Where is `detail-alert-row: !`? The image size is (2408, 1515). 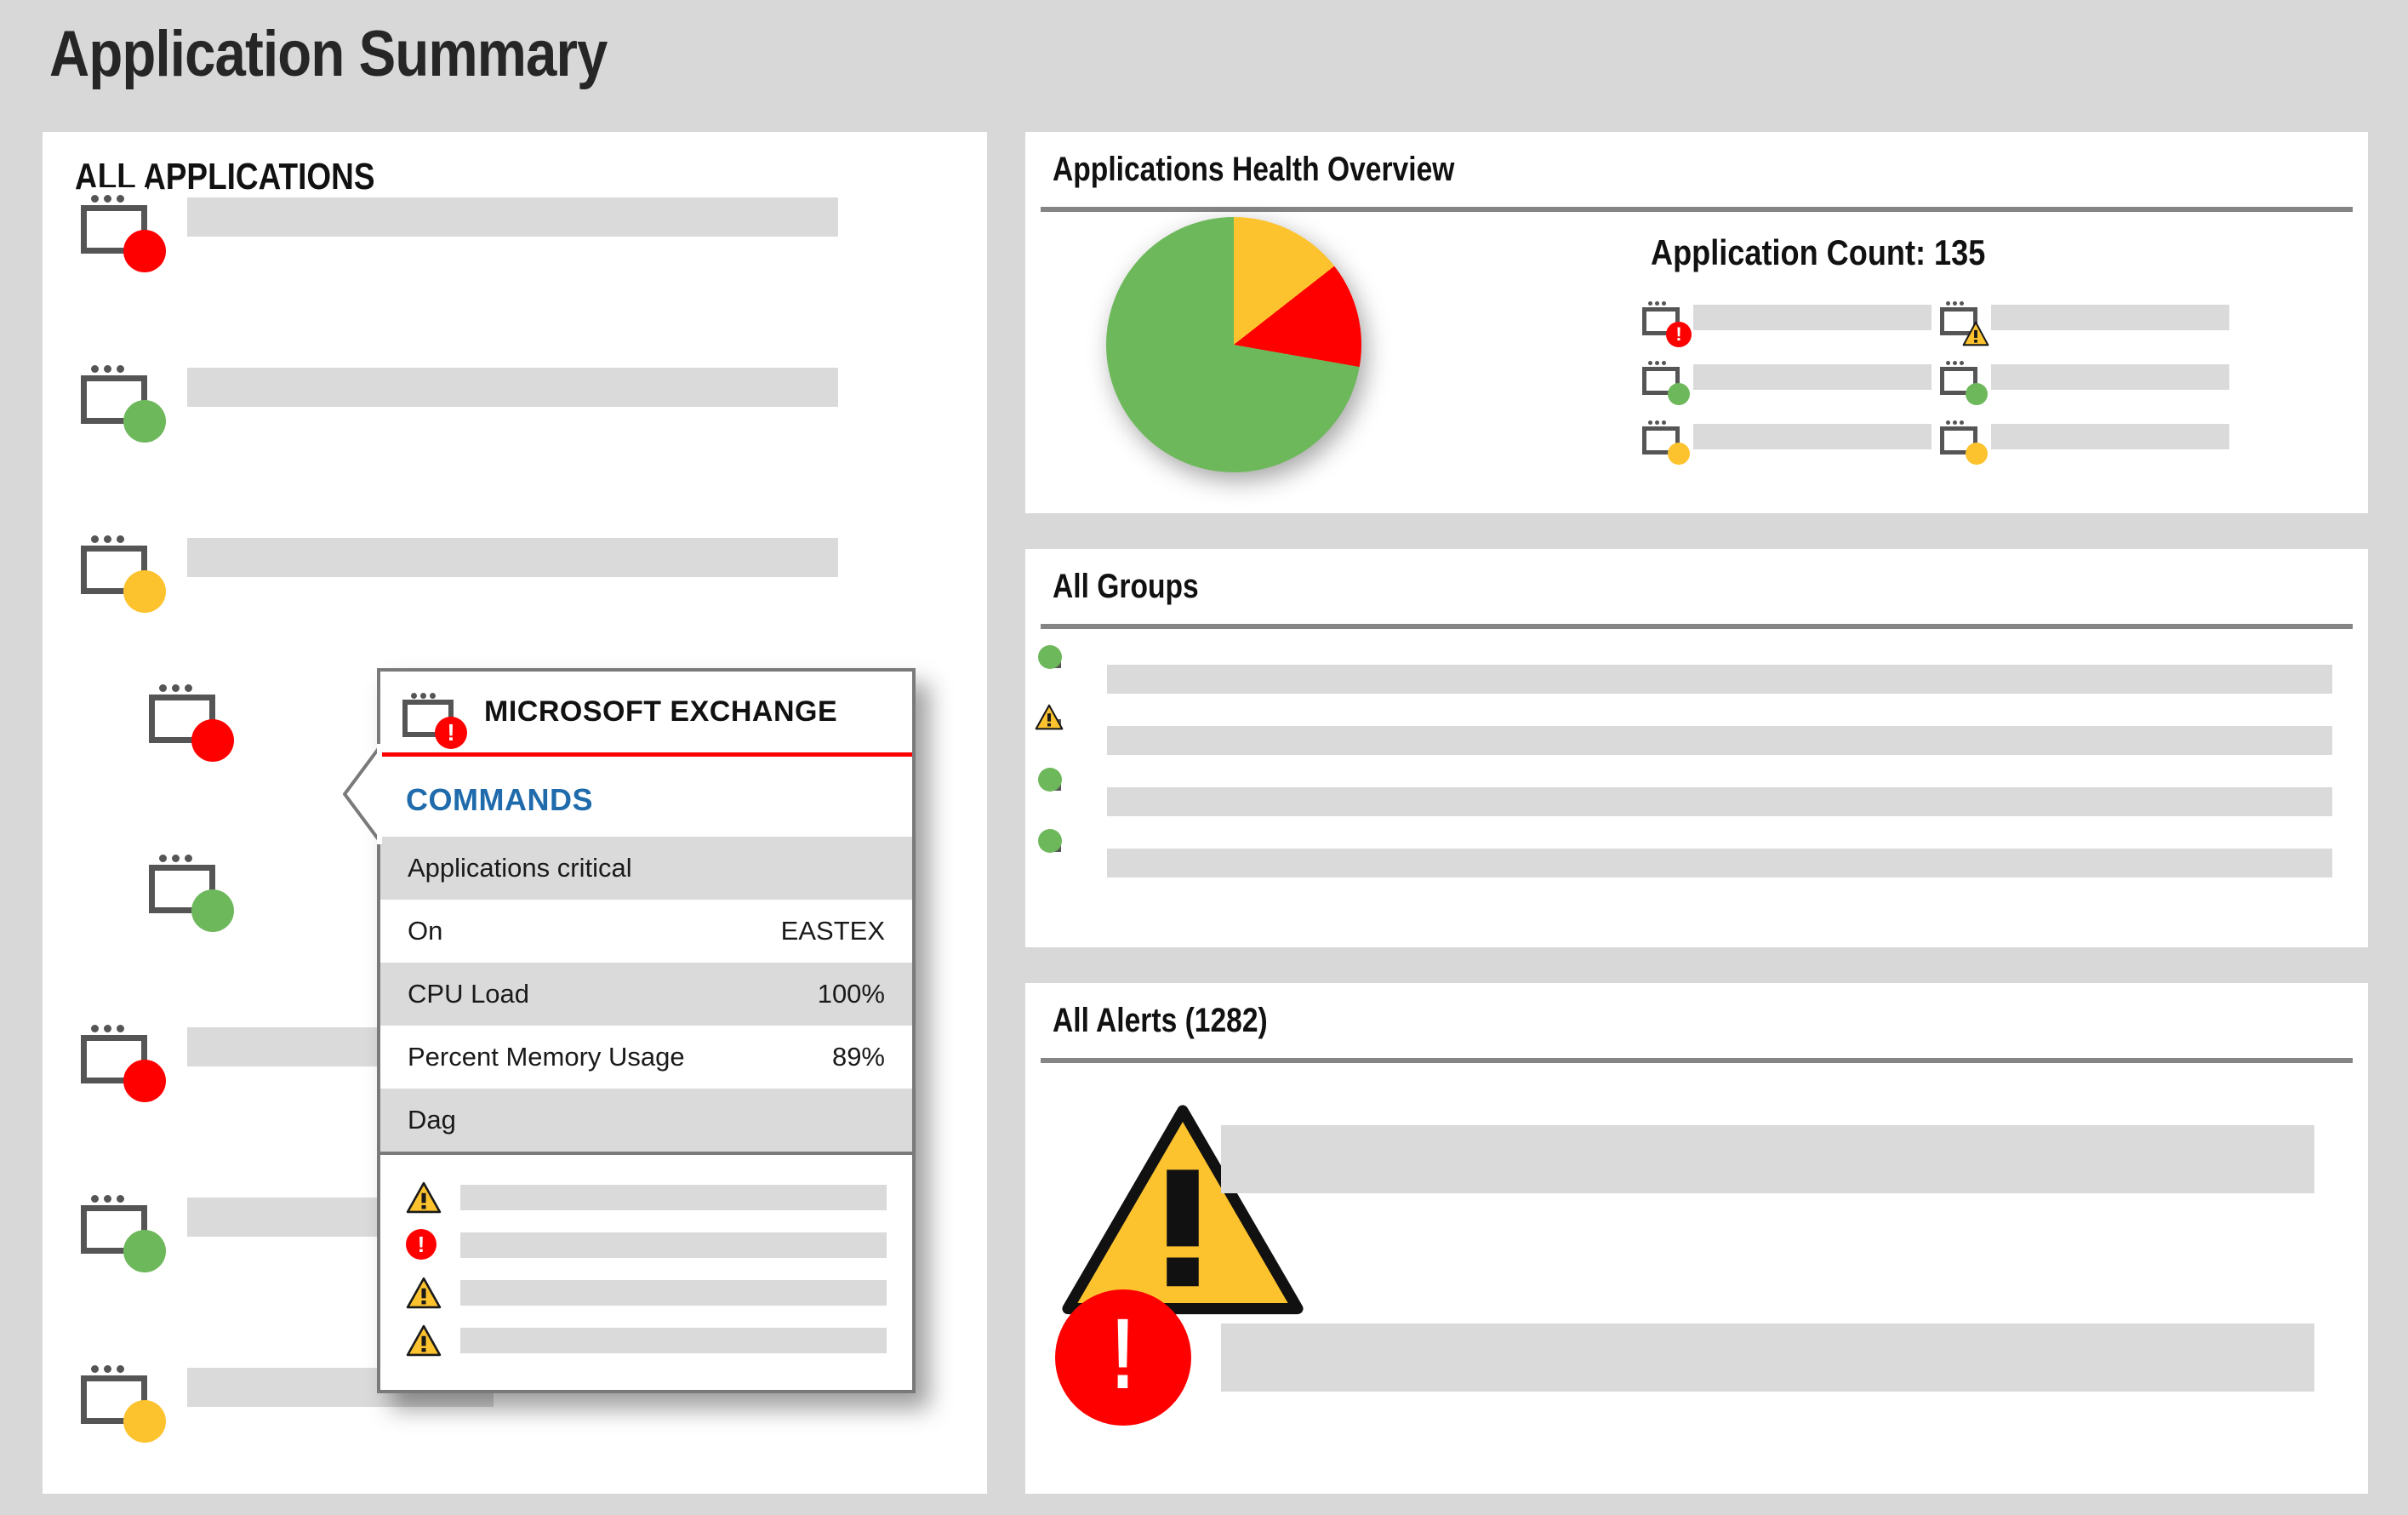
detail-alert-row: ! is located at coordinates (646, 1245).